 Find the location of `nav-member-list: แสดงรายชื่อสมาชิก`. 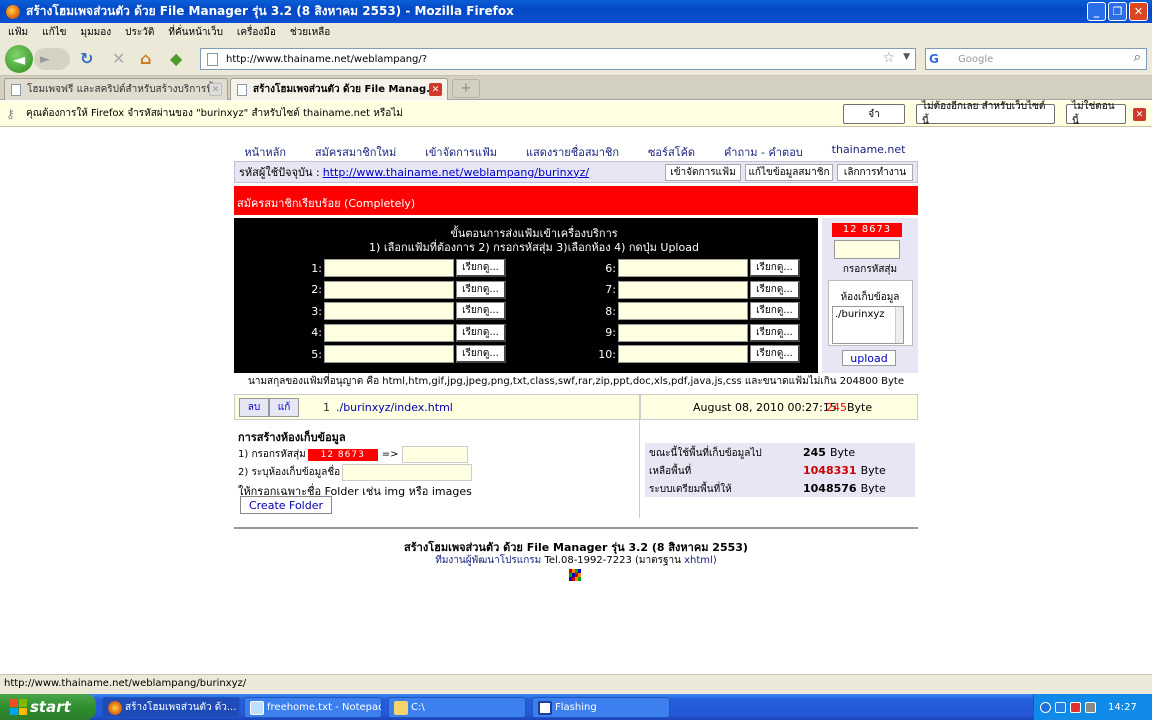

nav-member-list: แสดงรายชื่อสมาชิก is located at coordinates (572, 152).